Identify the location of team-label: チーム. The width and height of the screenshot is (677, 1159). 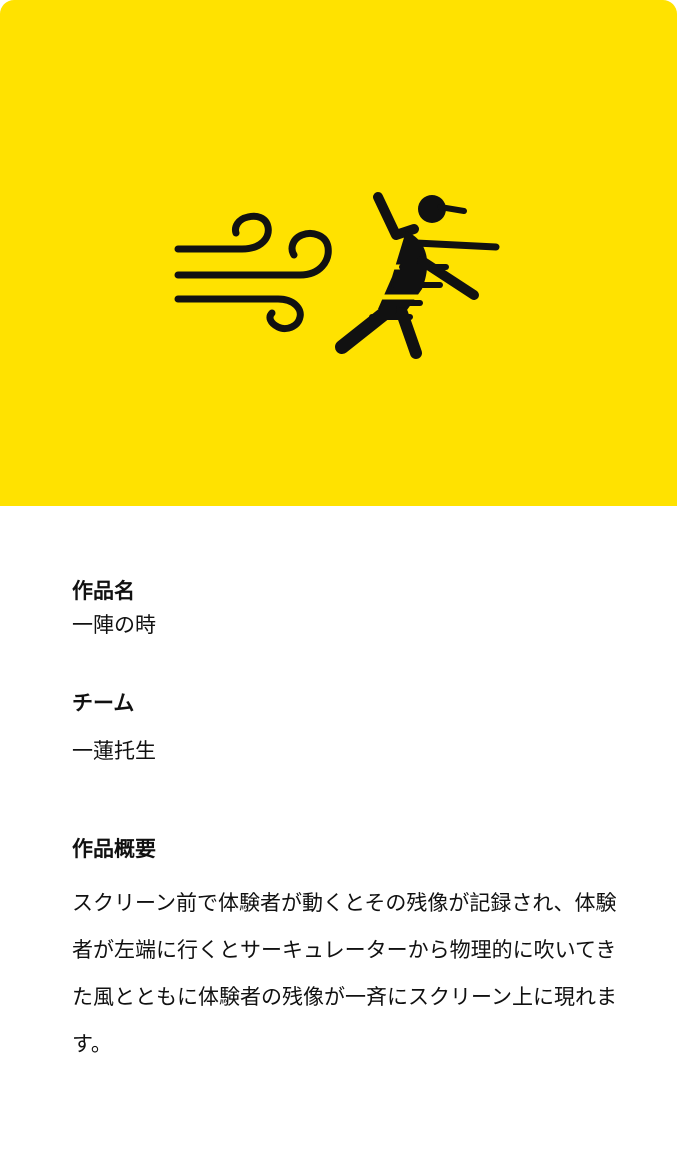
(103, 703).